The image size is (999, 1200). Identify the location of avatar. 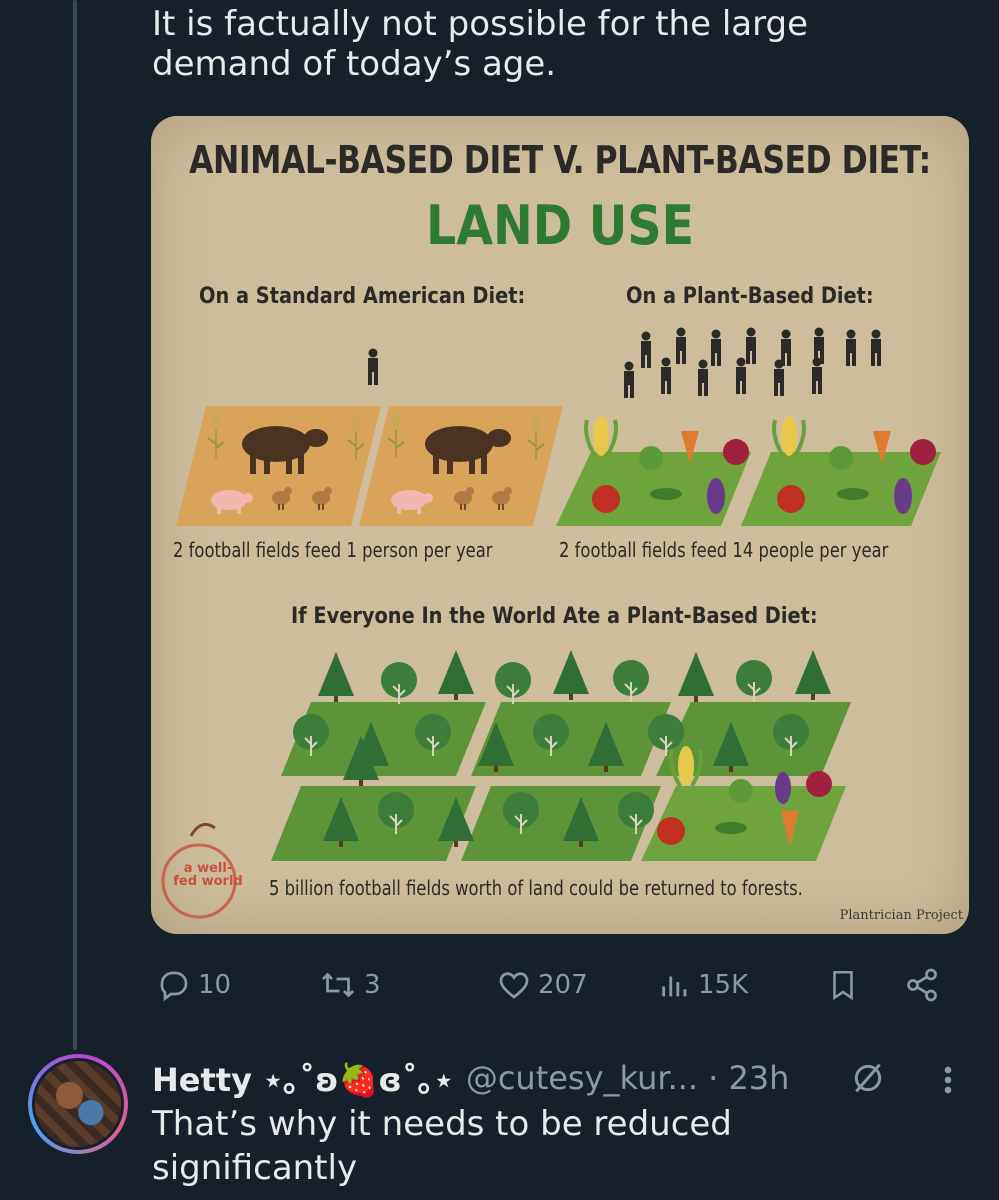
(78, 1104).